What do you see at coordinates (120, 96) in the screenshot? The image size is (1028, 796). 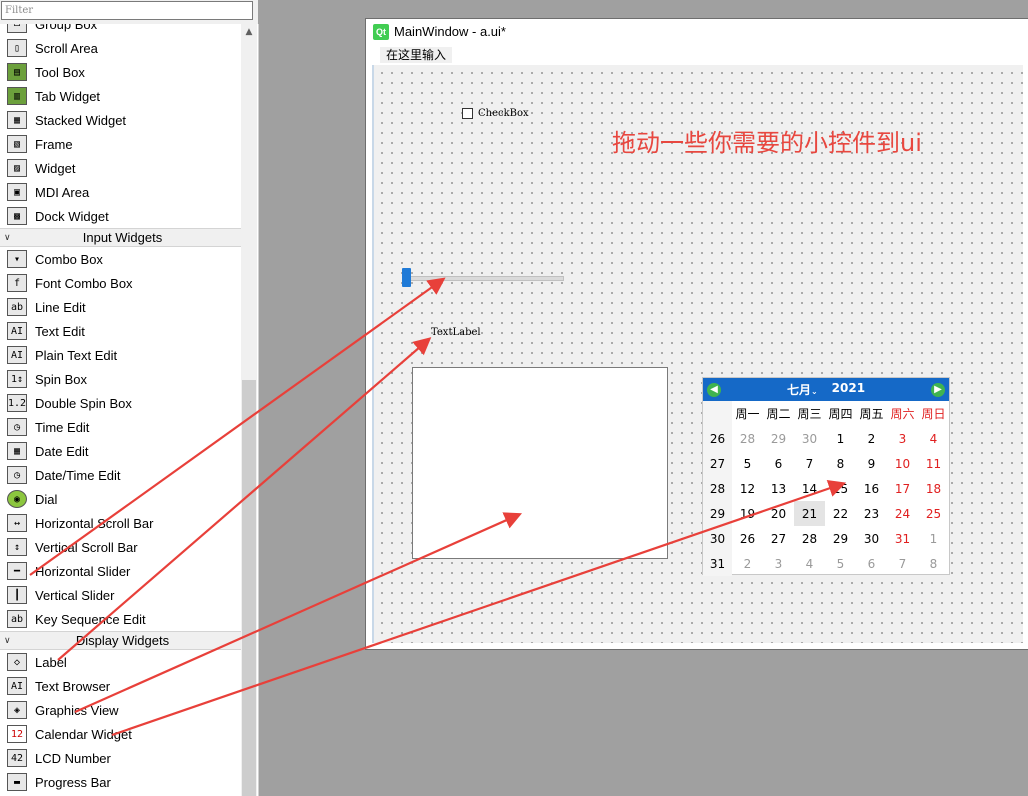 I see `widget-item-tab-widget: ▥ Tab Widget` at bounding box center [120, 96].